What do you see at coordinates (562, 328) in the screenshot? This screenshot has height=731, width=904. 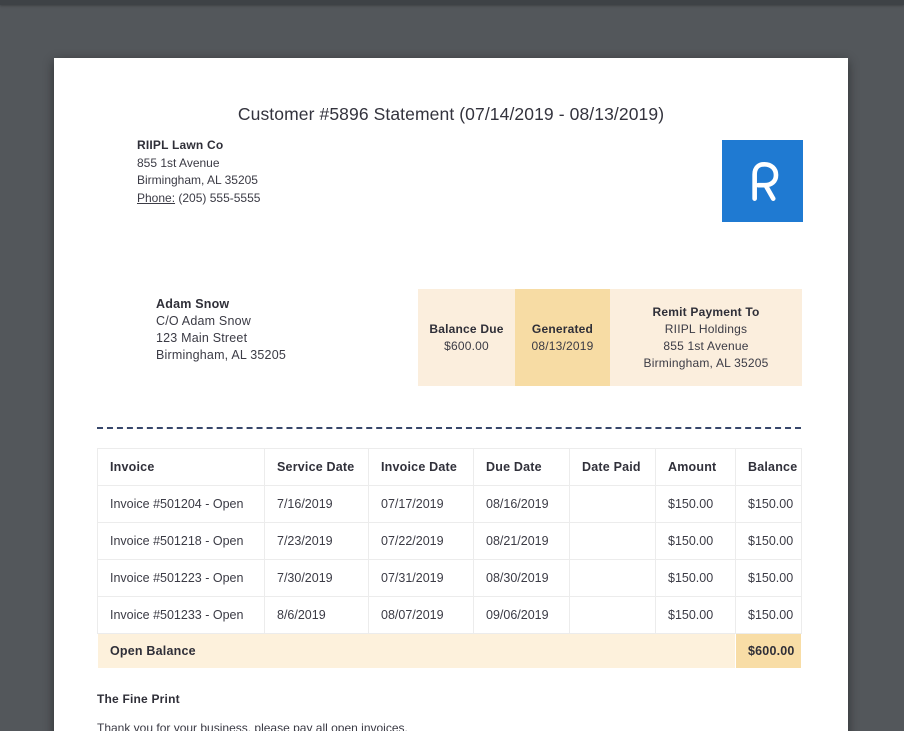 I see `generated-label: Generated` at bounding box center [562, 328].